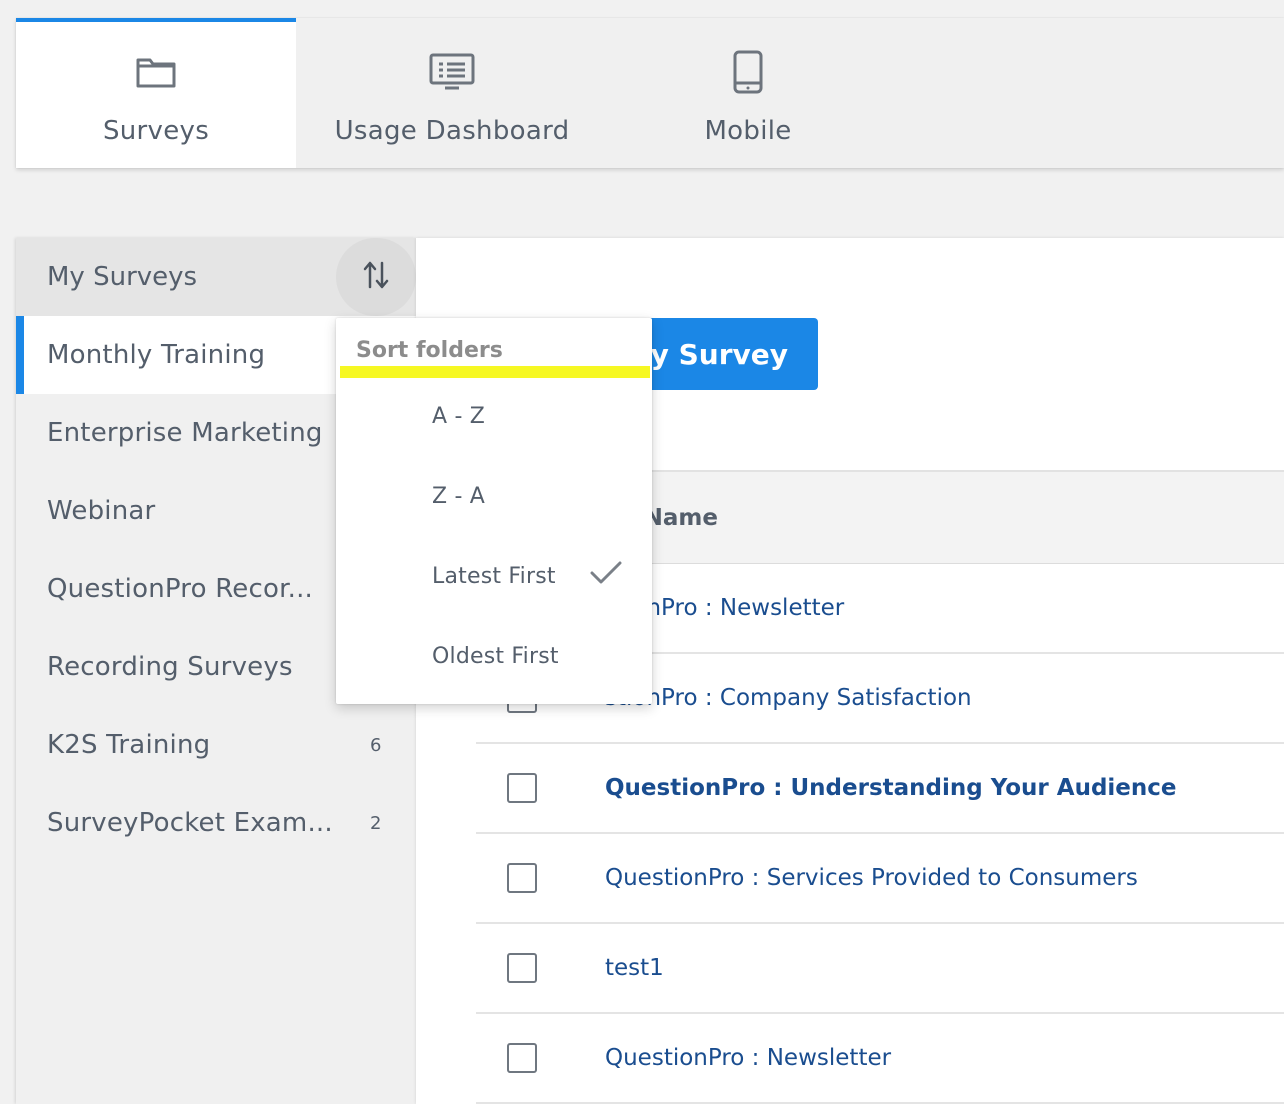 Image resolution: width=1284 pixels, height=1104 pixels. I want to click on sort-option-label: Z - A, so click(459, 496).